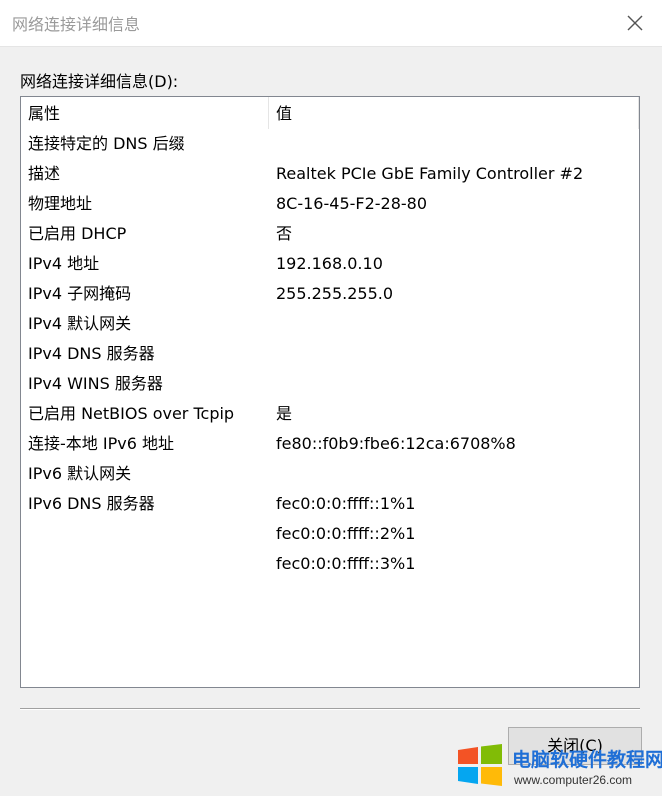  I want to click on property-cell: 连接特定的 DNS 后缀, so click(106, 143).